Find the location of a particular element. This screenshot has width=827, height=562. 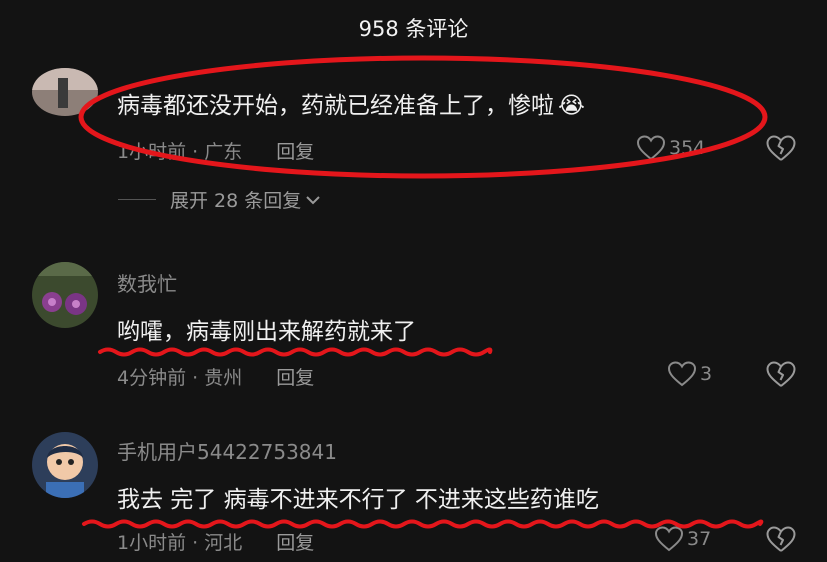

like-button: 37 is located at coordinates (683, 539).